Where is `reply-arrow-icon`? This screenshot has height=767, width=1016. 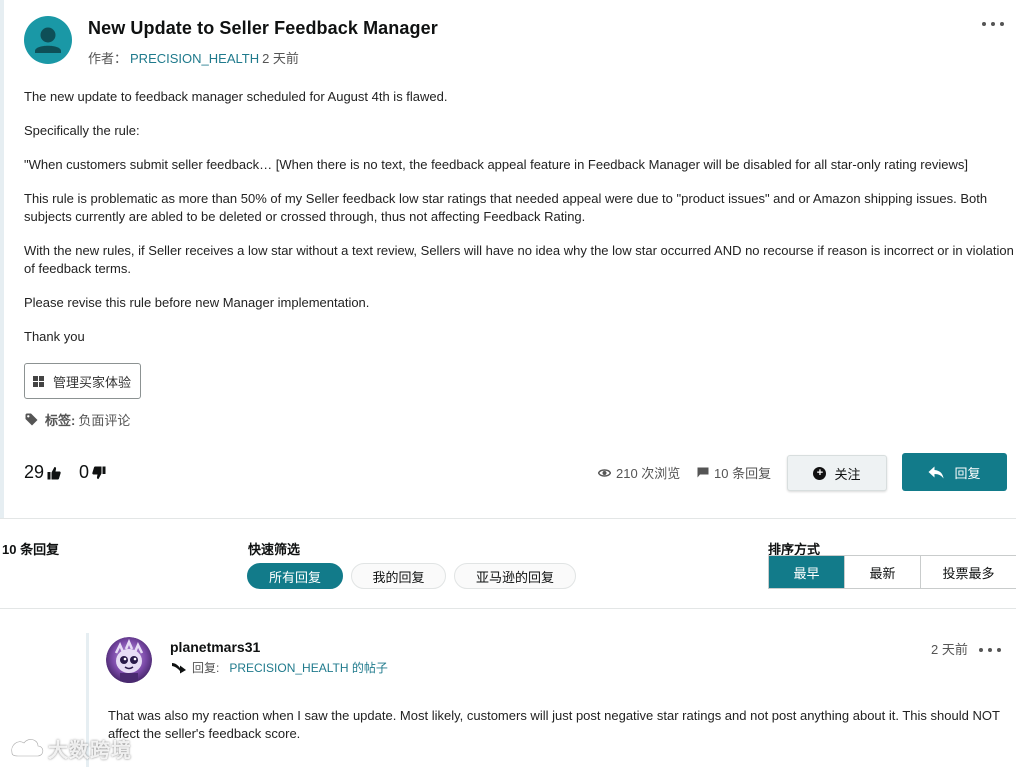 reply-arrow-icon is located at coordinates (936, 472).